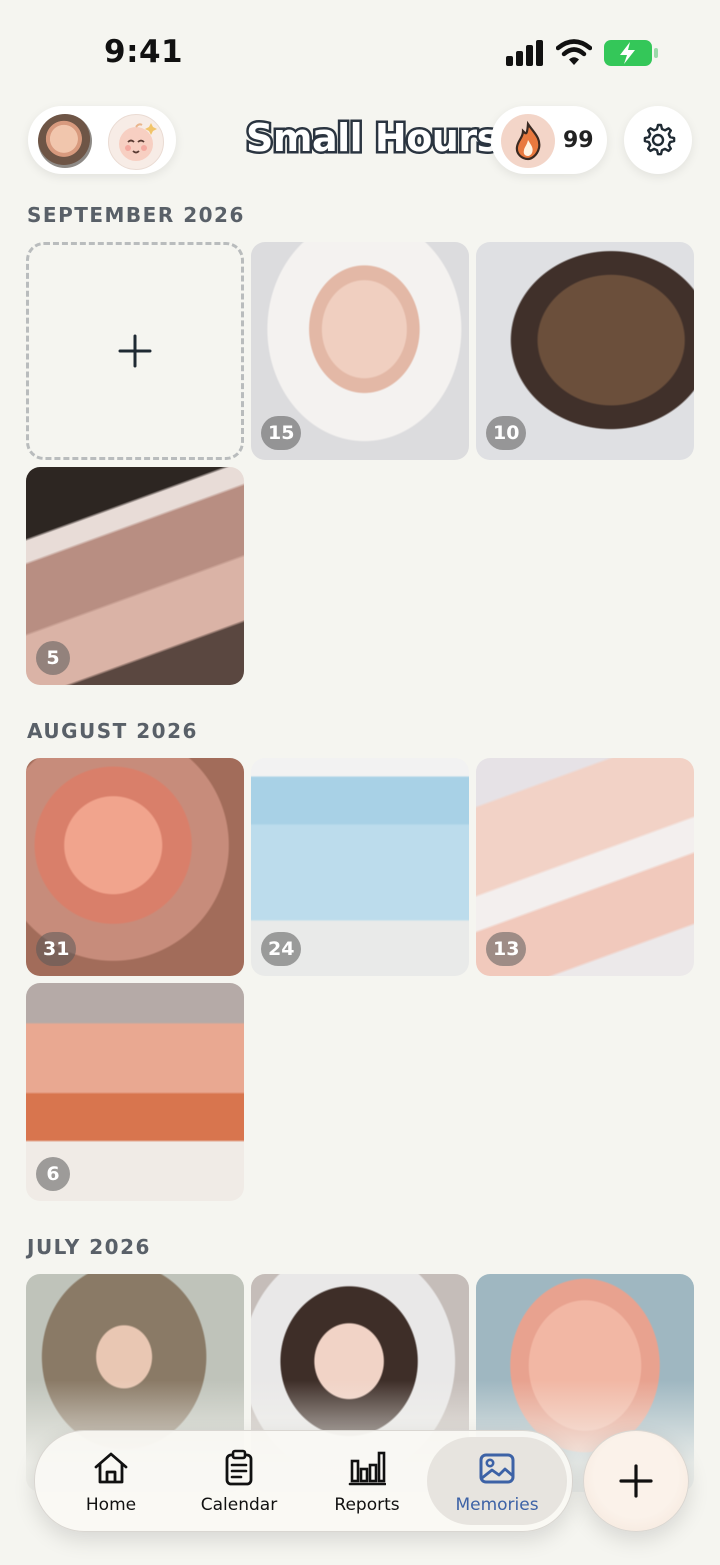 The height and width of the screenshot is (1565, 720). Describe the element at coordinates (497, 1505) in the screenshot. I see `tab-memories-label: Memories` at that location.